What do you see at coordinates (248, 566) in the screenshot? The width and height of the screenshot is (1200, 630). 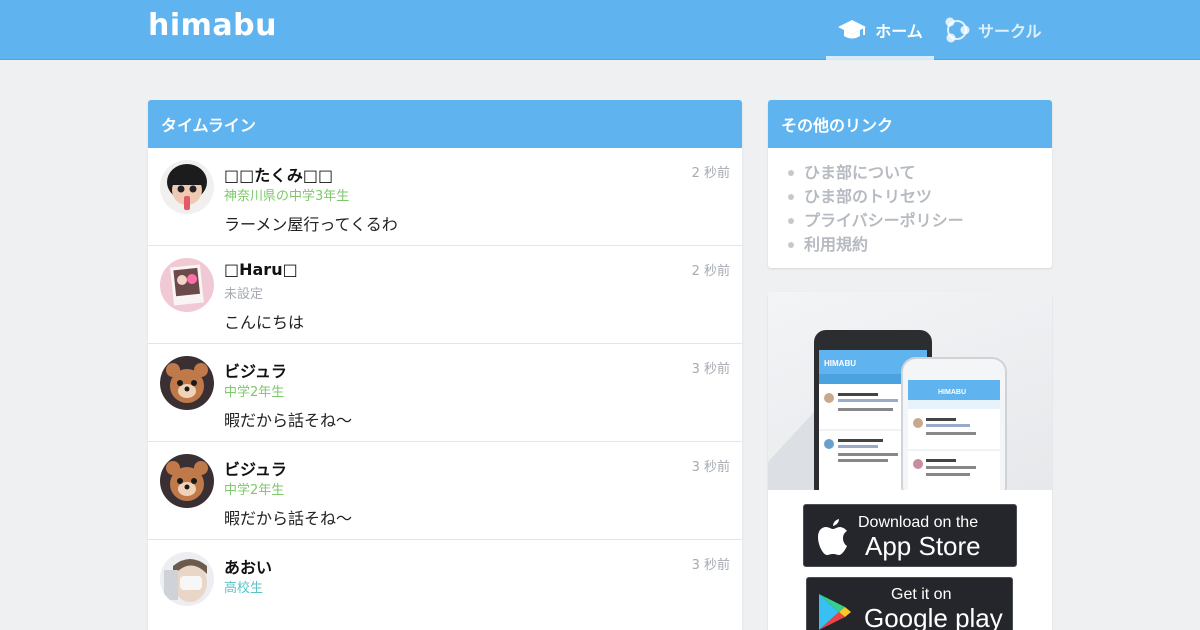 I see `post-author: あおい` at bounding box center [248, 566].